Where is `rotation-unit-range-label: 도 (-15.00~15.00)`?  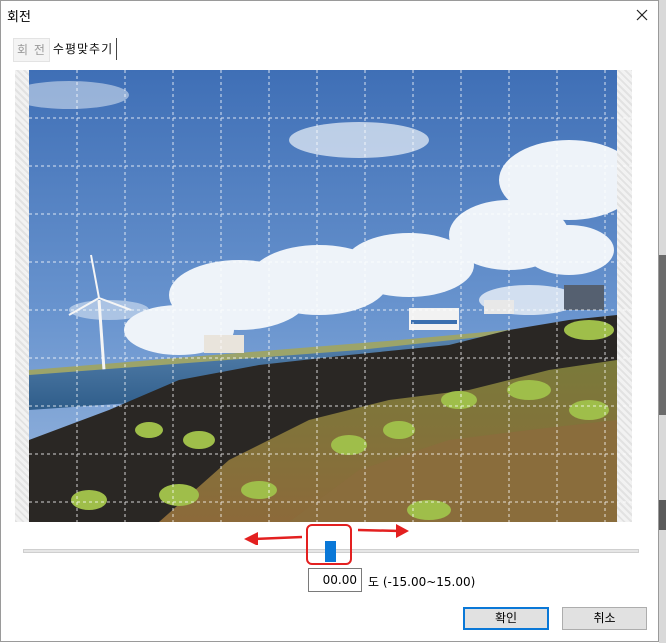 rotation-unit-range-label: 도 (-15.00~15.00) is located at coordinates (422, 582).